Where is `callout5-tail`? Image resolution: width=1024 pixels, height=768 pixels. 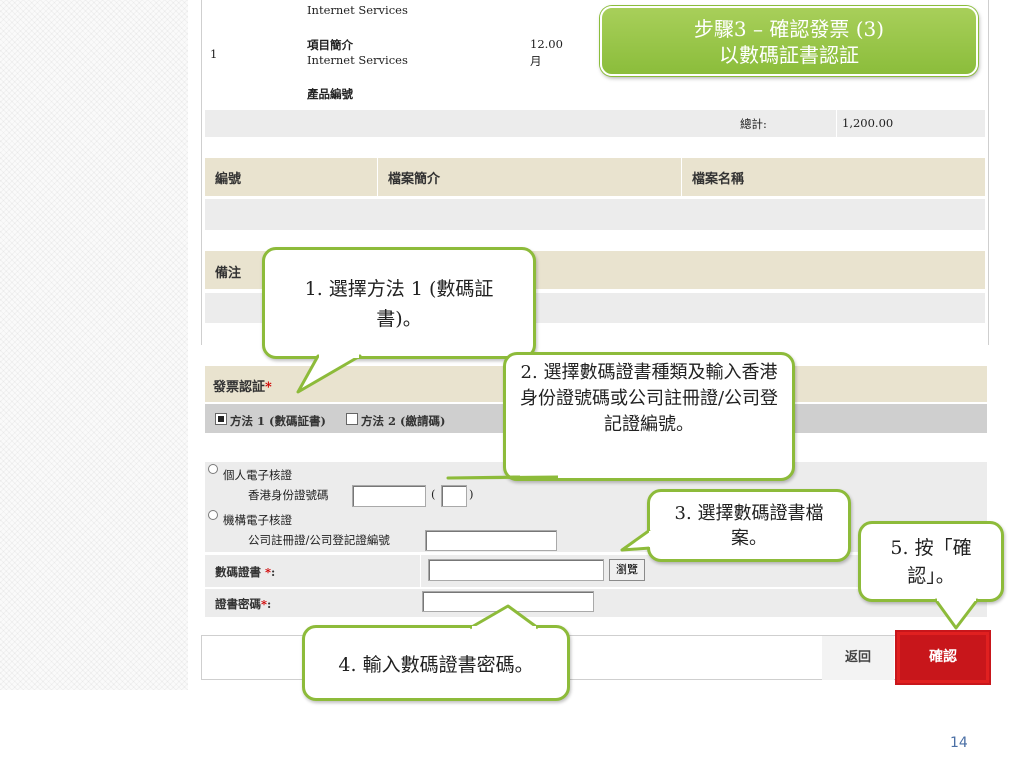
callout5-tail is located at coordinates (956, 613).